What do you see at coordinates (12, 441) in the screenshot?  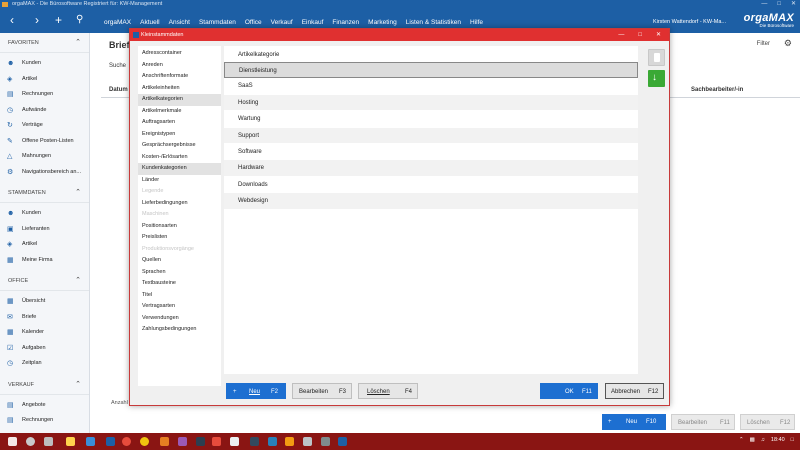 I see `start-icon` at bounding box center [12, 441].